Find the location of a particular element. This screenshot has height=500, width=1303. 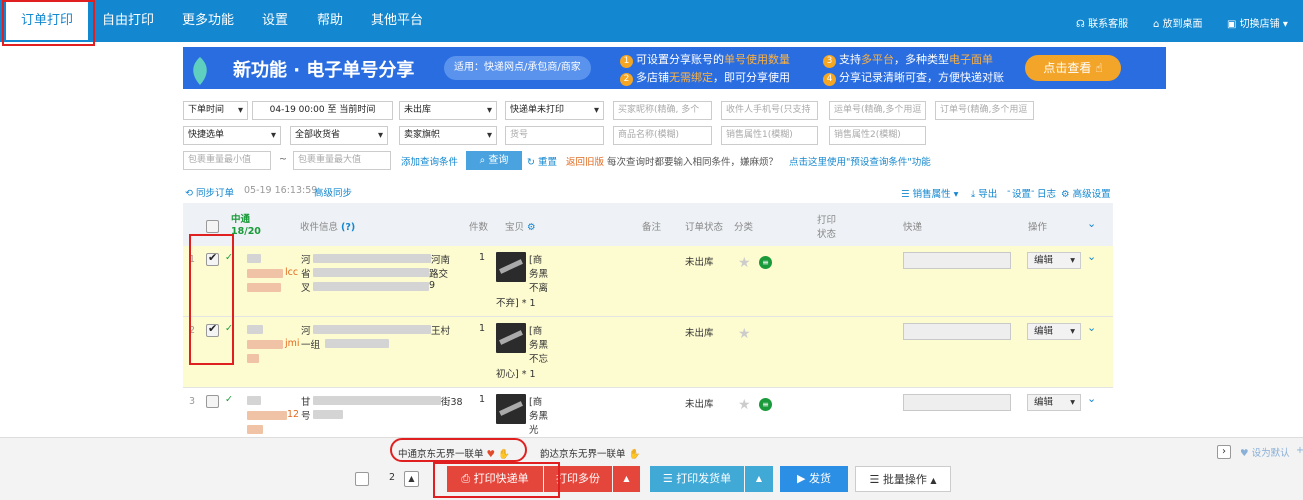

advanced-settings-link: ⚙ 高级设置 is located at coordinates (1086, 193).